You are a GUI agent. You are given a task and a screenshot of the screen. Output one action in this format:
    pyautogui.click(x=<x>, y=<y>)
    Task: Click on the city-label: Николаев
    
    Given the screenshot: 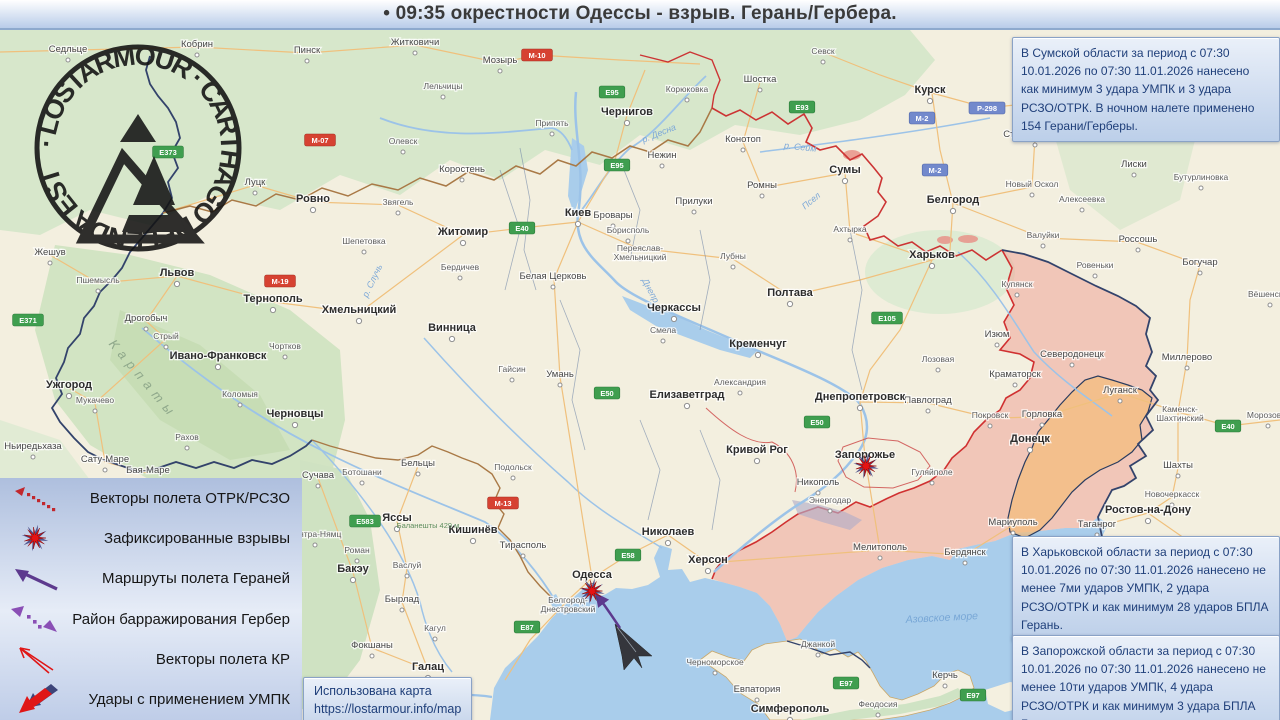 What is the action you would take?
    pyautogui.click(x=668, y=532)
    